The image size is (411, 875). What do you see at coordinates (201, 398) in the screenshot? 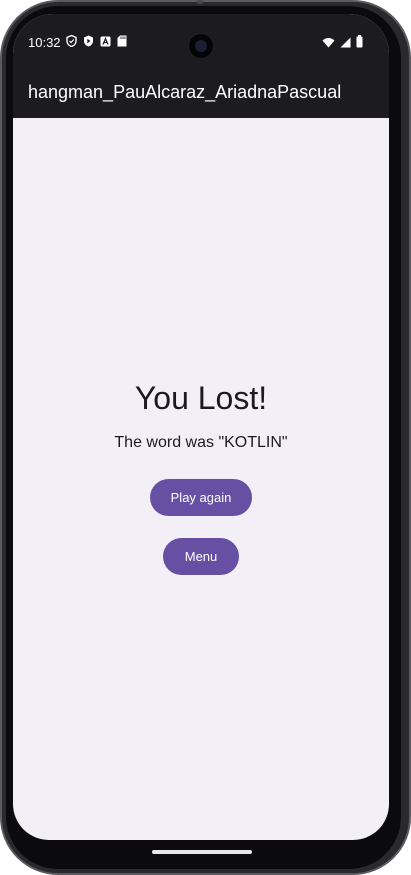
I see `result-title: You Lost!` at bounding box center [201, 398].